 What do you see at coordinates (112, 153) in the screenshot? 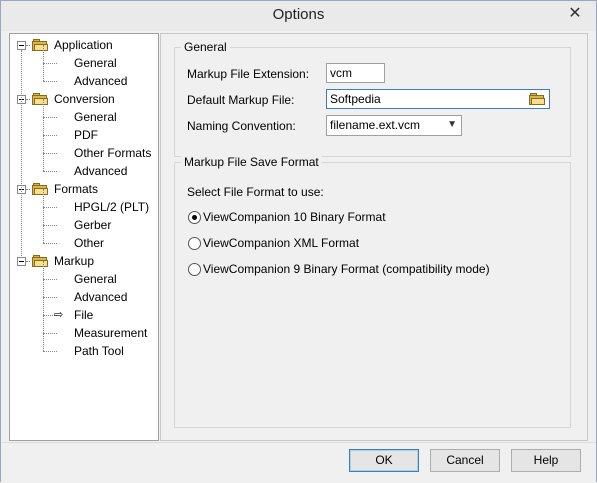
I see `tree-node: Other Formats` at bounding box center [112, 153].